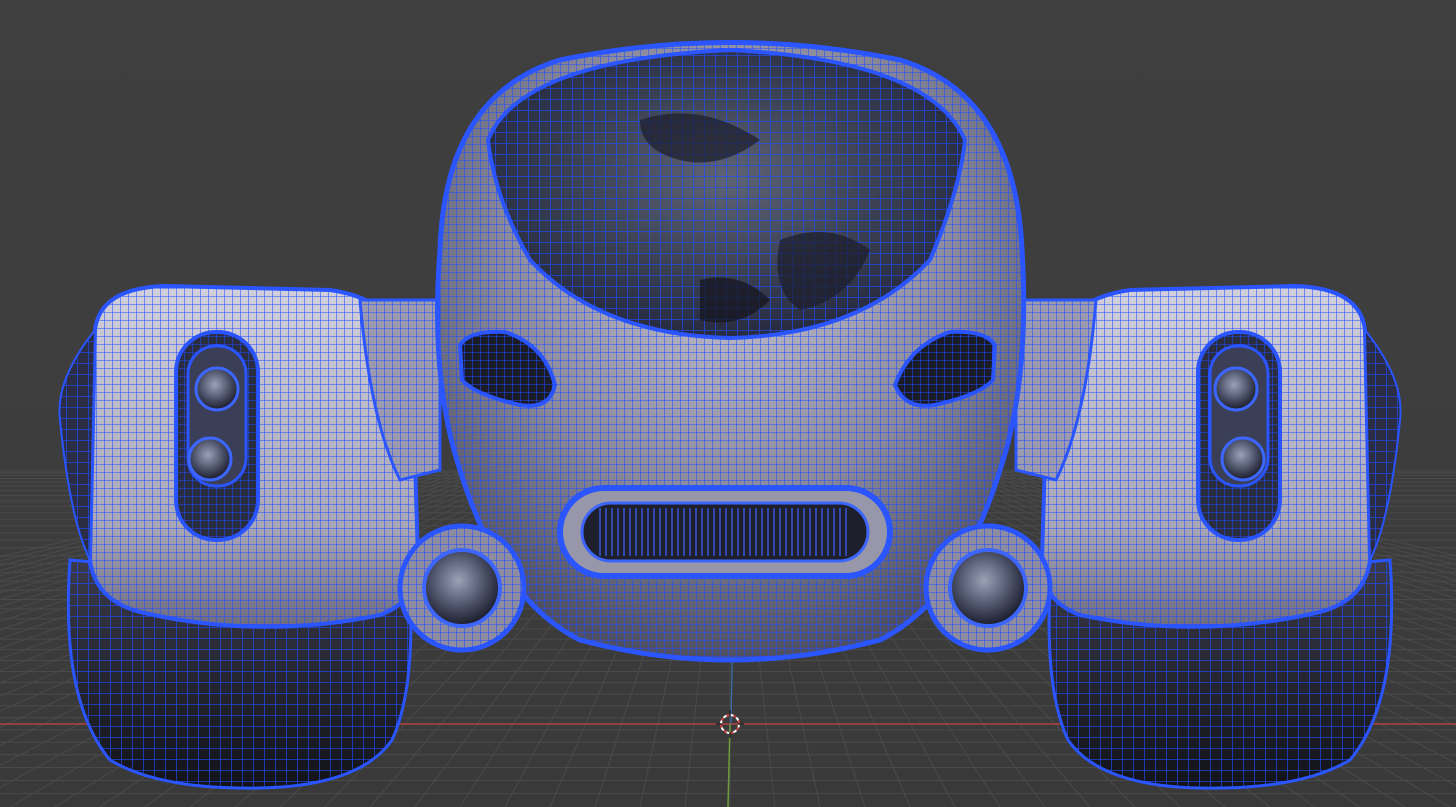 The width and height of the screenshot is (1456, 807). What do you see at coordinates (988, 588) in the screenshot?
I see `headlamp-right` at bounding box center [988, 588].